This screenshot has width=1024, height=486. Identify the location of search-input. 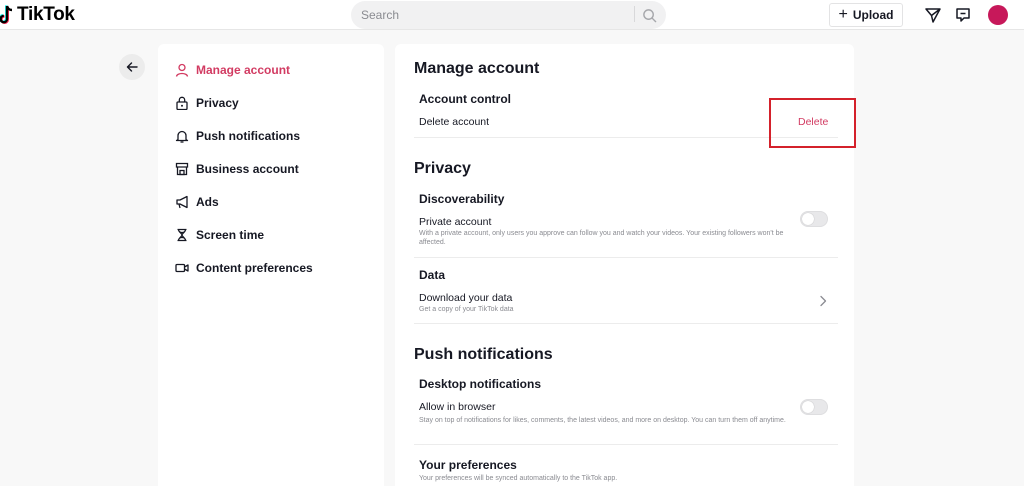
(492, 15).